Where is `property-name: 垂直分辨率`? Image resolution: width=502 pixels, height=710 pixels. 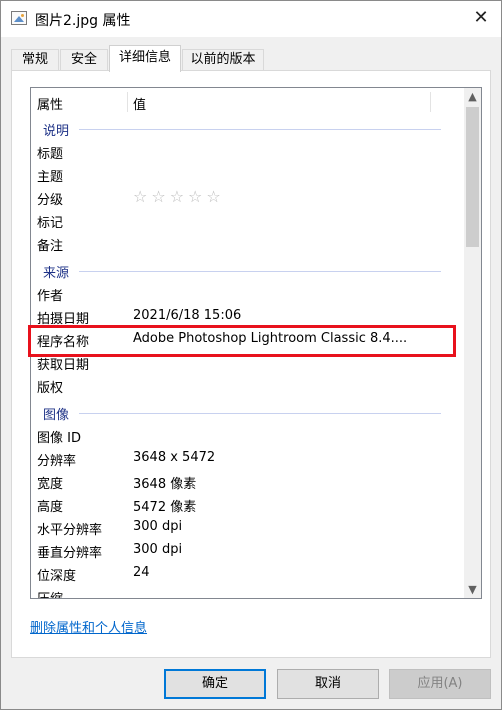
property-name: 垂直分辨率 is located at coordinates (70, 553).